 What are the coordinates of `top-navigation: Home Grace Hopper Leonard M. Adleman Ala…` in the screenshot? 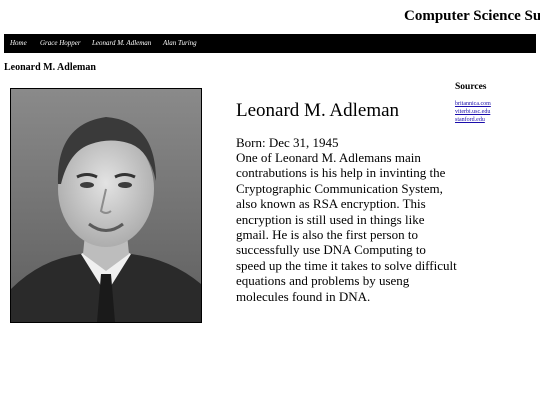 It's located at (270, 43).